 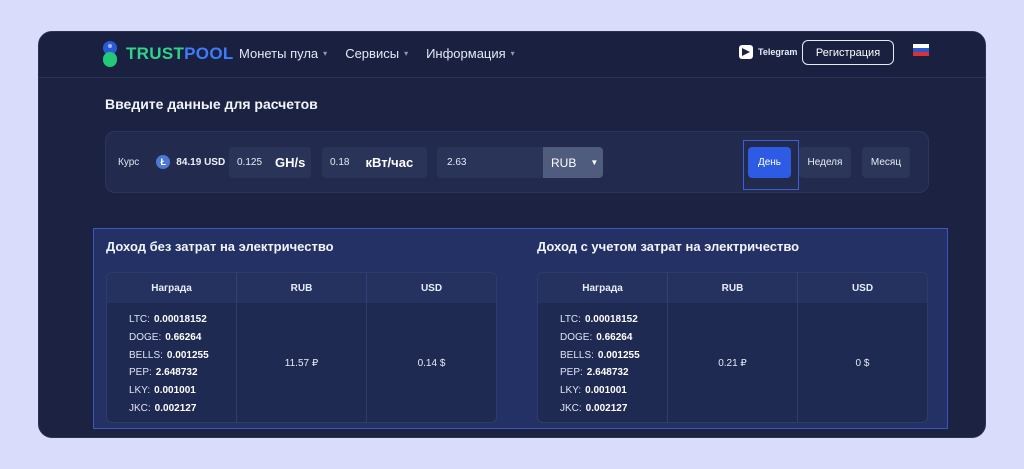 I want to click on nav-item-services: Сервисы ▾, so click(x=376, y=53).